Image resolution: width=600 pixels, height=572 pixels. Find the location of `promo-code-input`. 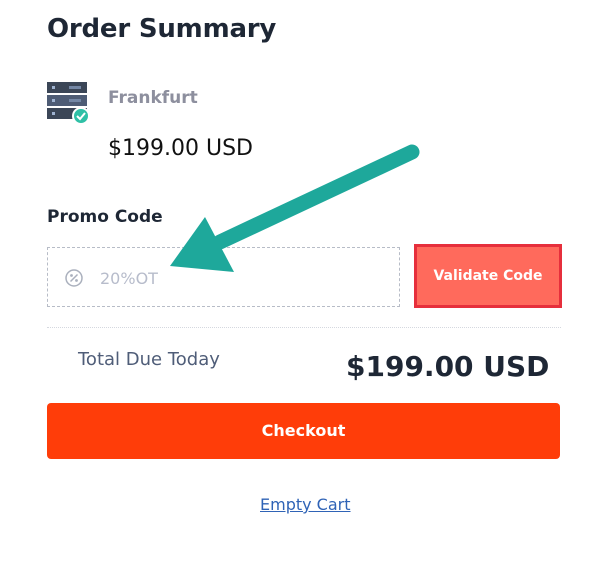

promo-code-input is located at coordinates (240, 278).